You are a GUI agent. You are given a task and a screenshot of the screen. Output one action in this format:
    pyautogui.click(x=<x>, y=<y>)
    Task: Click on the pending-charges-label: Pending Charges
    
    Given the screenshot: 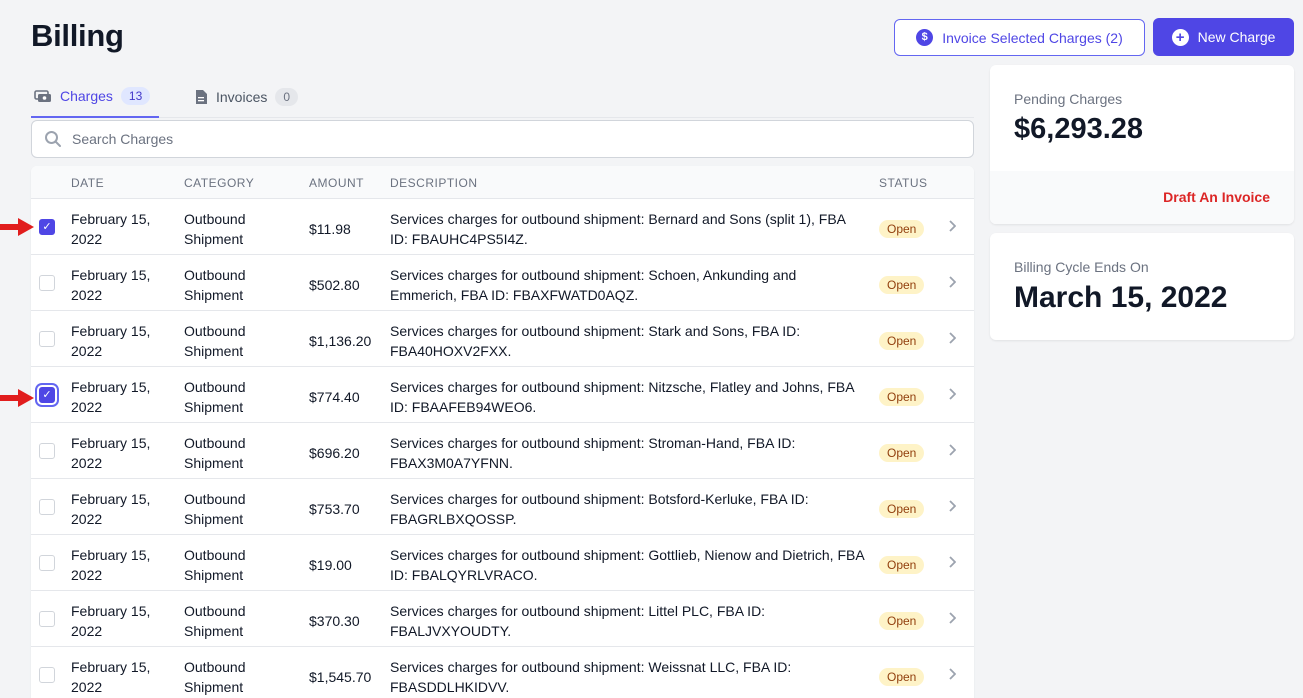 What is the action you would take?
    pyautogui.click(x=1068, y=99)
    